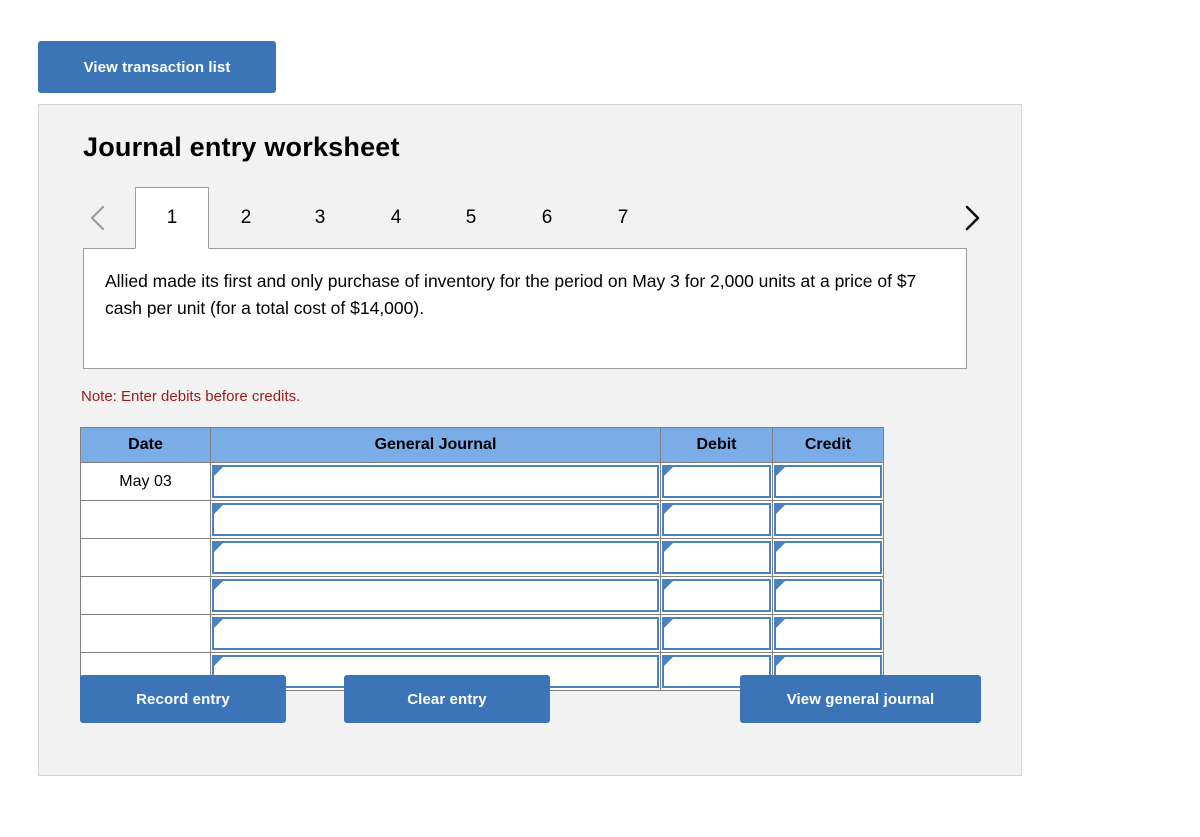  Describe the element at coordinates (971, 218) in the screenshot. I see `chevron-right-icon` at that location.